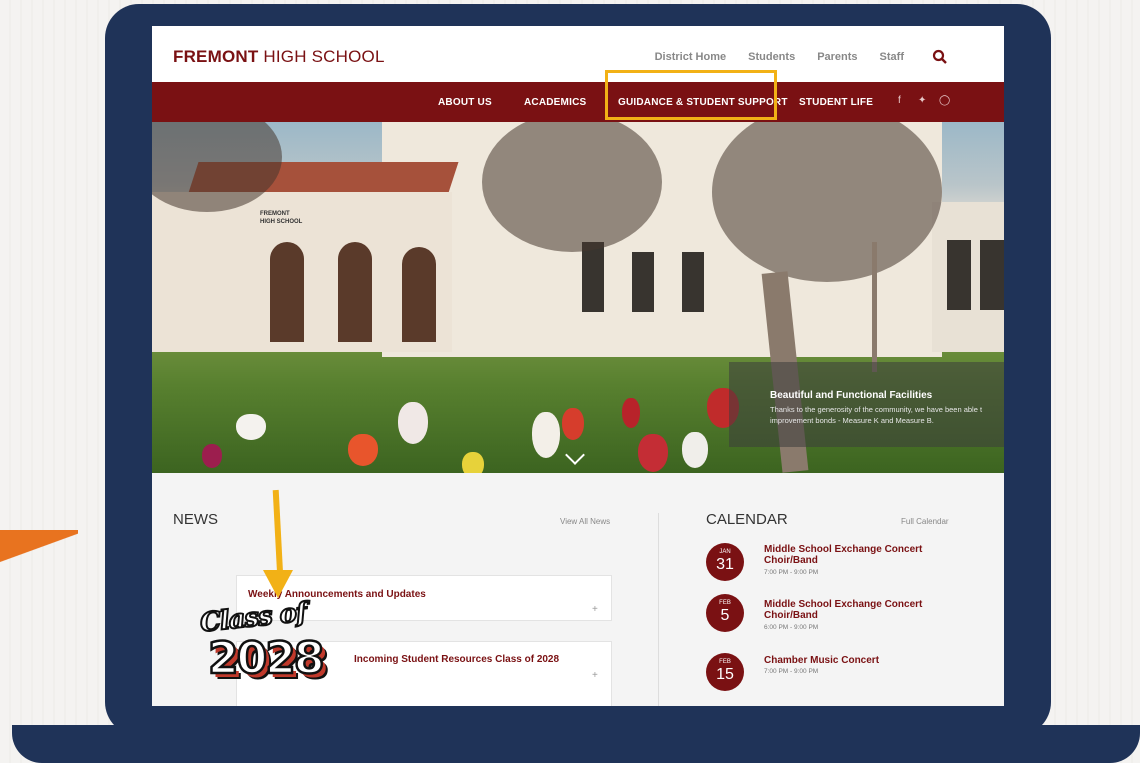 The width and height of the screenshot is (1140, 763). I want to click on link-parents: Parents, so click(837, 57).